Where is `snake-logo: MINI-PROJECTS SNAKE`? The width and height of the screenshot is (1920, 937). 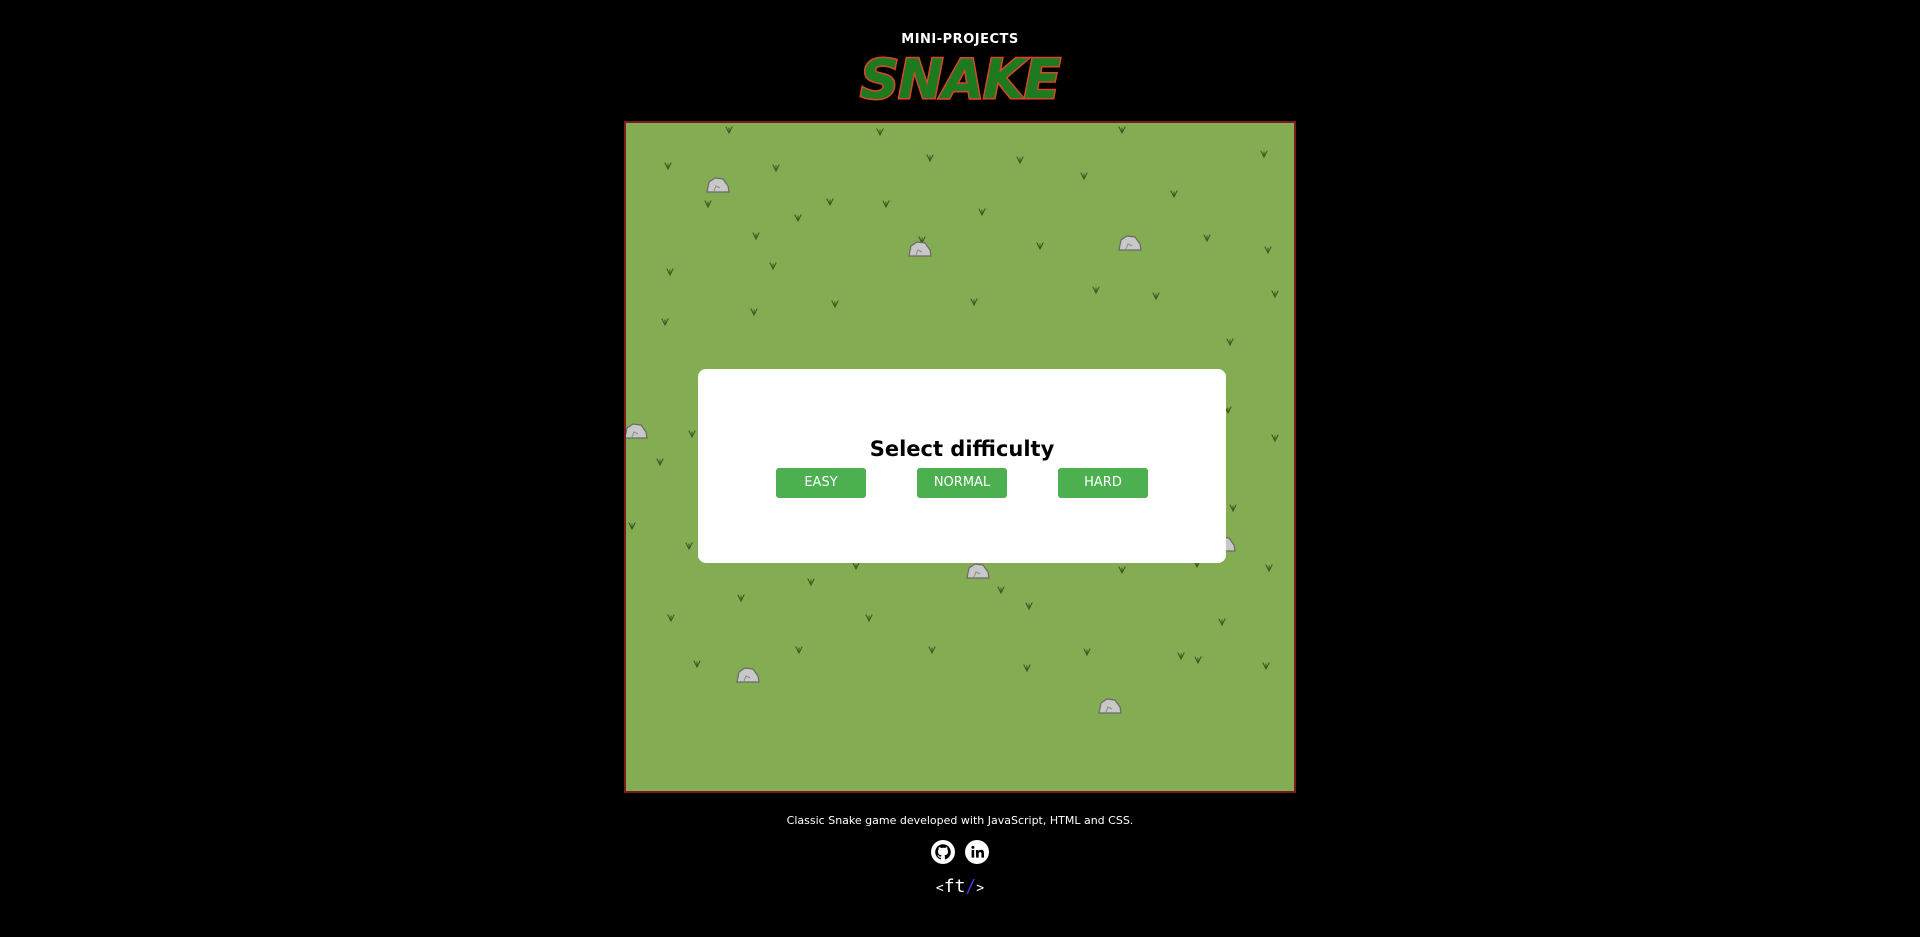 snake-logo: MINI-PROJECTS SNAKE is located at coordinates (960, 71).